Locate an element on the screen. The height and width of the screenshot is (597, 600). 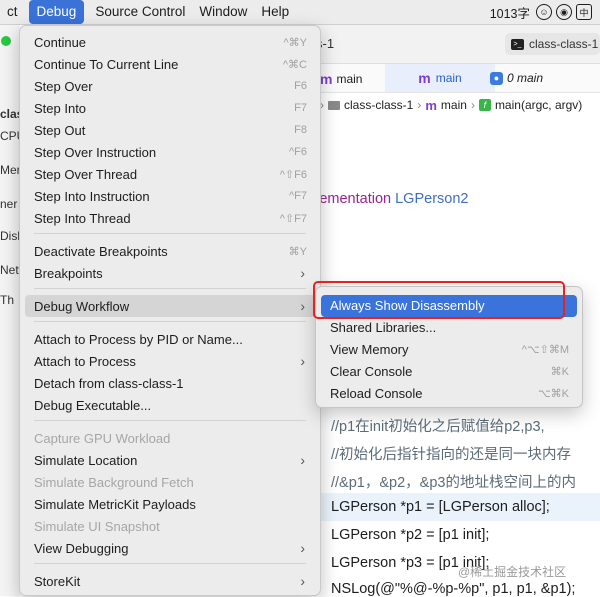
menu-shortcut: ^F7 is located at coordinates (298, 196).